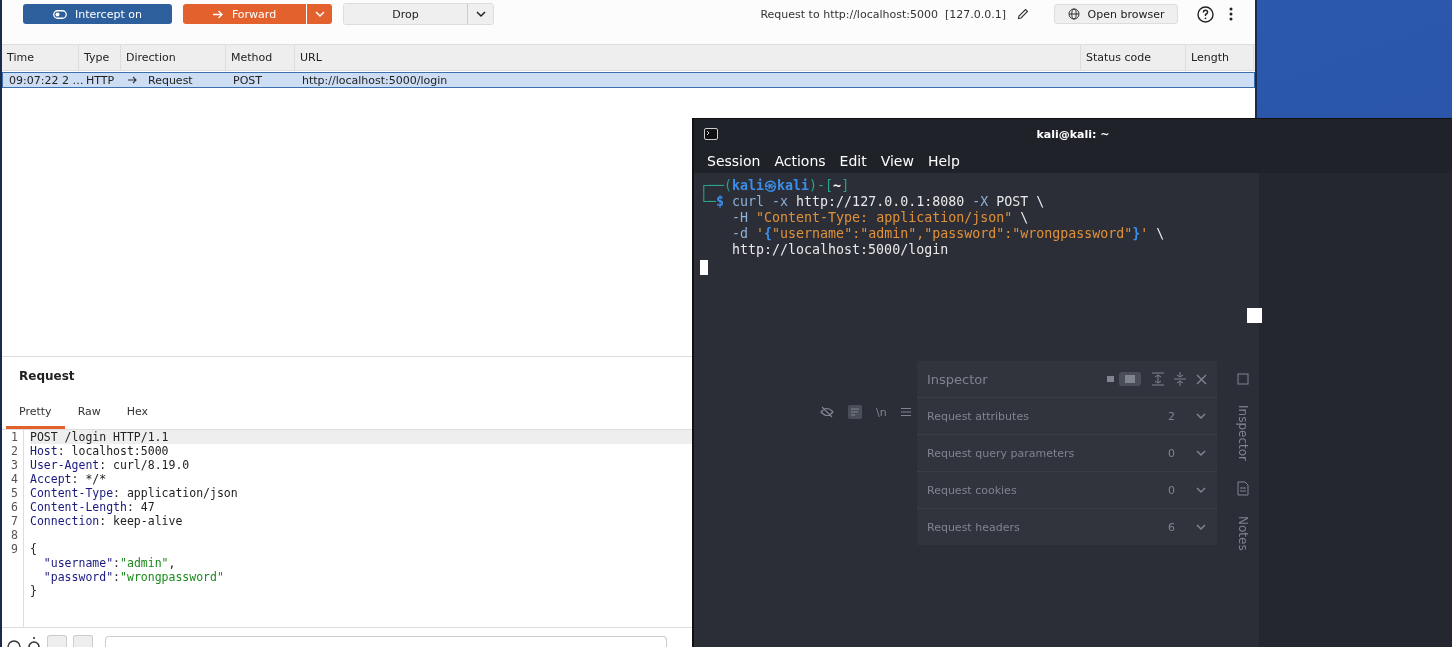 The height and width of the screenshot is (647, 1452). Describe the element at coordinates (40, 57) in the screenshot. I see `column-header: Time` at that location.